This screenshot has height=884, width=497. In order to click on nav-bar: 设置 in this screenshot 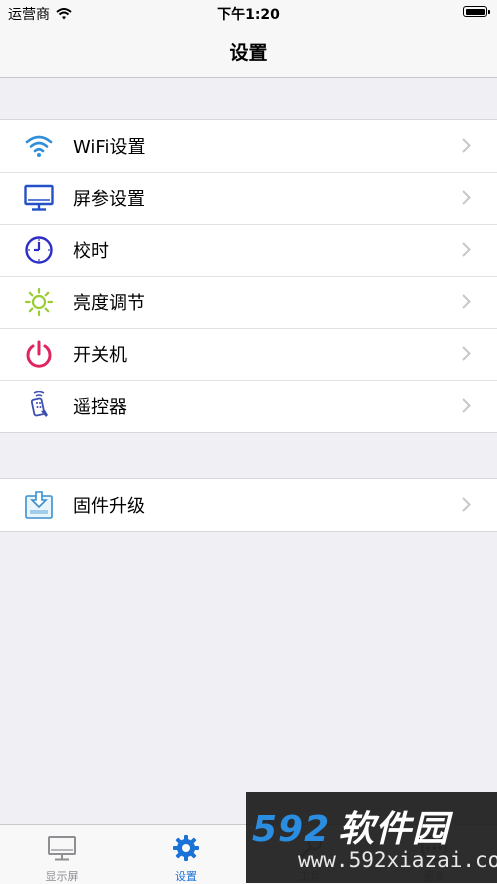, I will do `click(248, 51)`.